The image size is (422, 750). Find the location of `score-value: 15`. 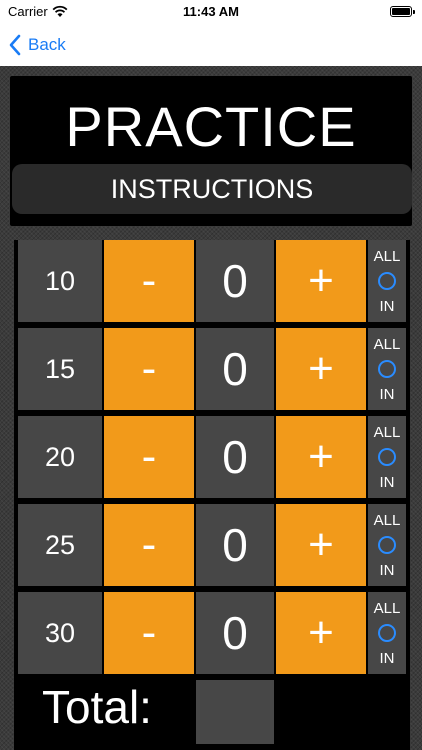

score-value: 15 is located at coordinates (60, 369).